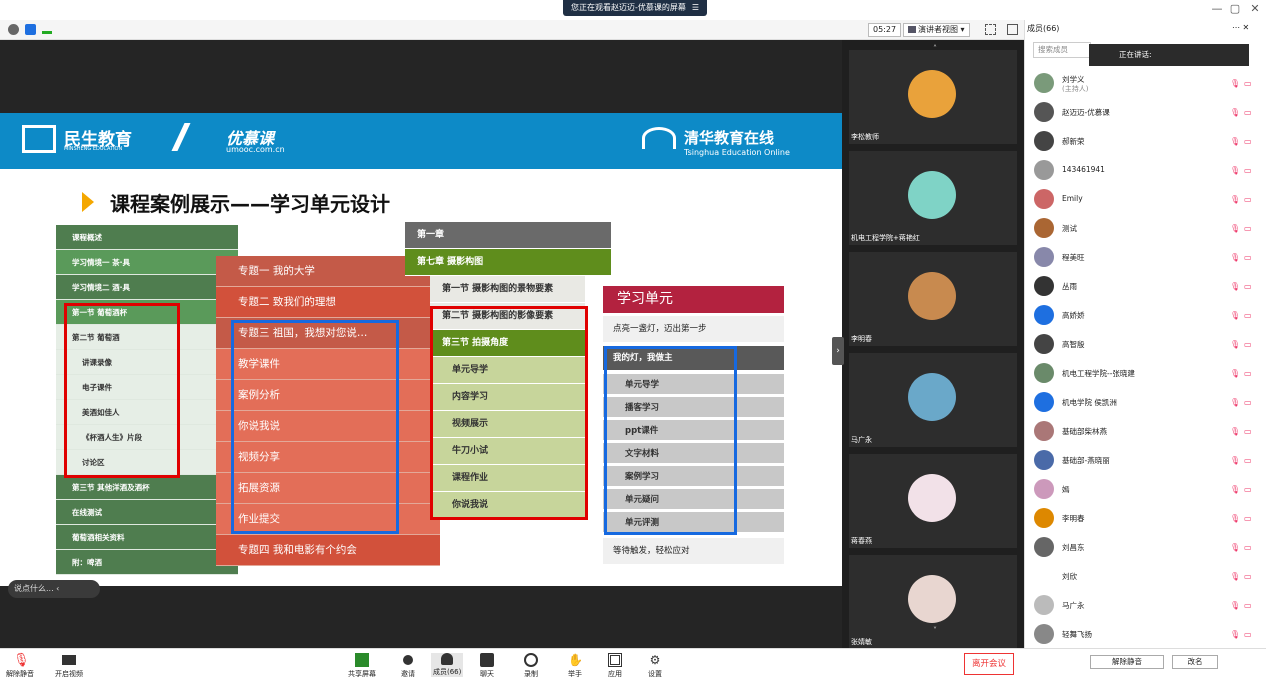 The height and width of the screenshot is (682, 1266). I want to click on member-row: Emily 🎙 ▭, so click(1147, 199).